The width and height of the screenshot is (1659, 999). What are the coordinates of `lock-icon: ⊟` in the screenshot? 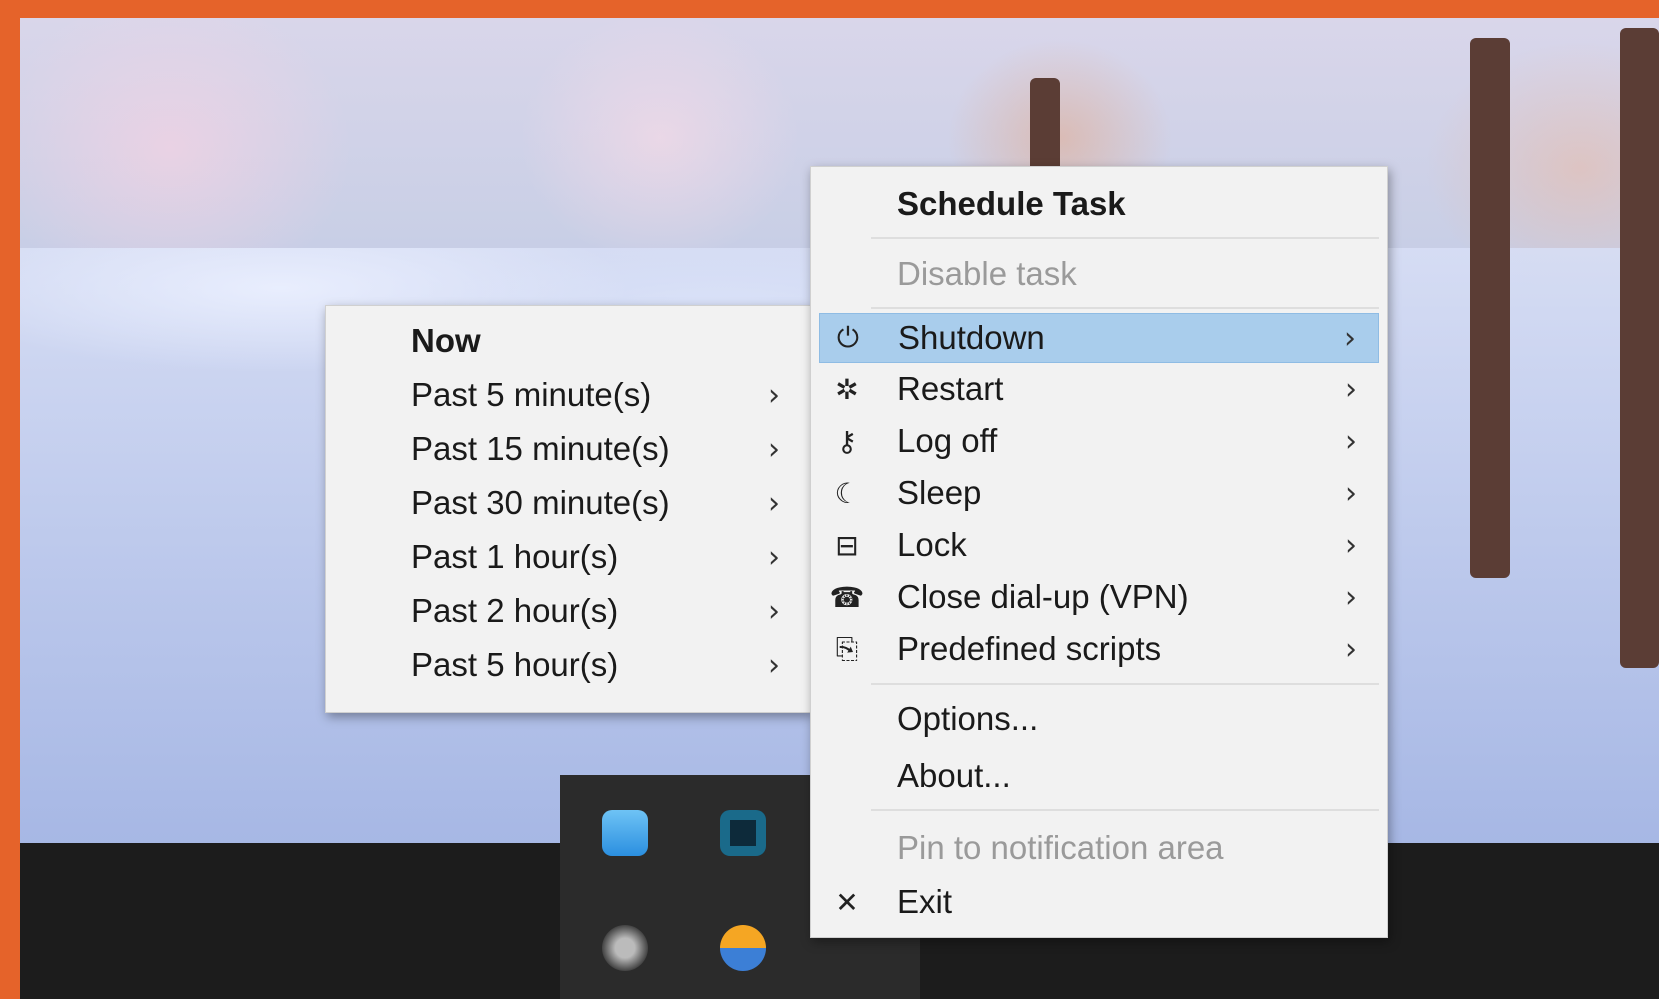 It's located at (847, 545).